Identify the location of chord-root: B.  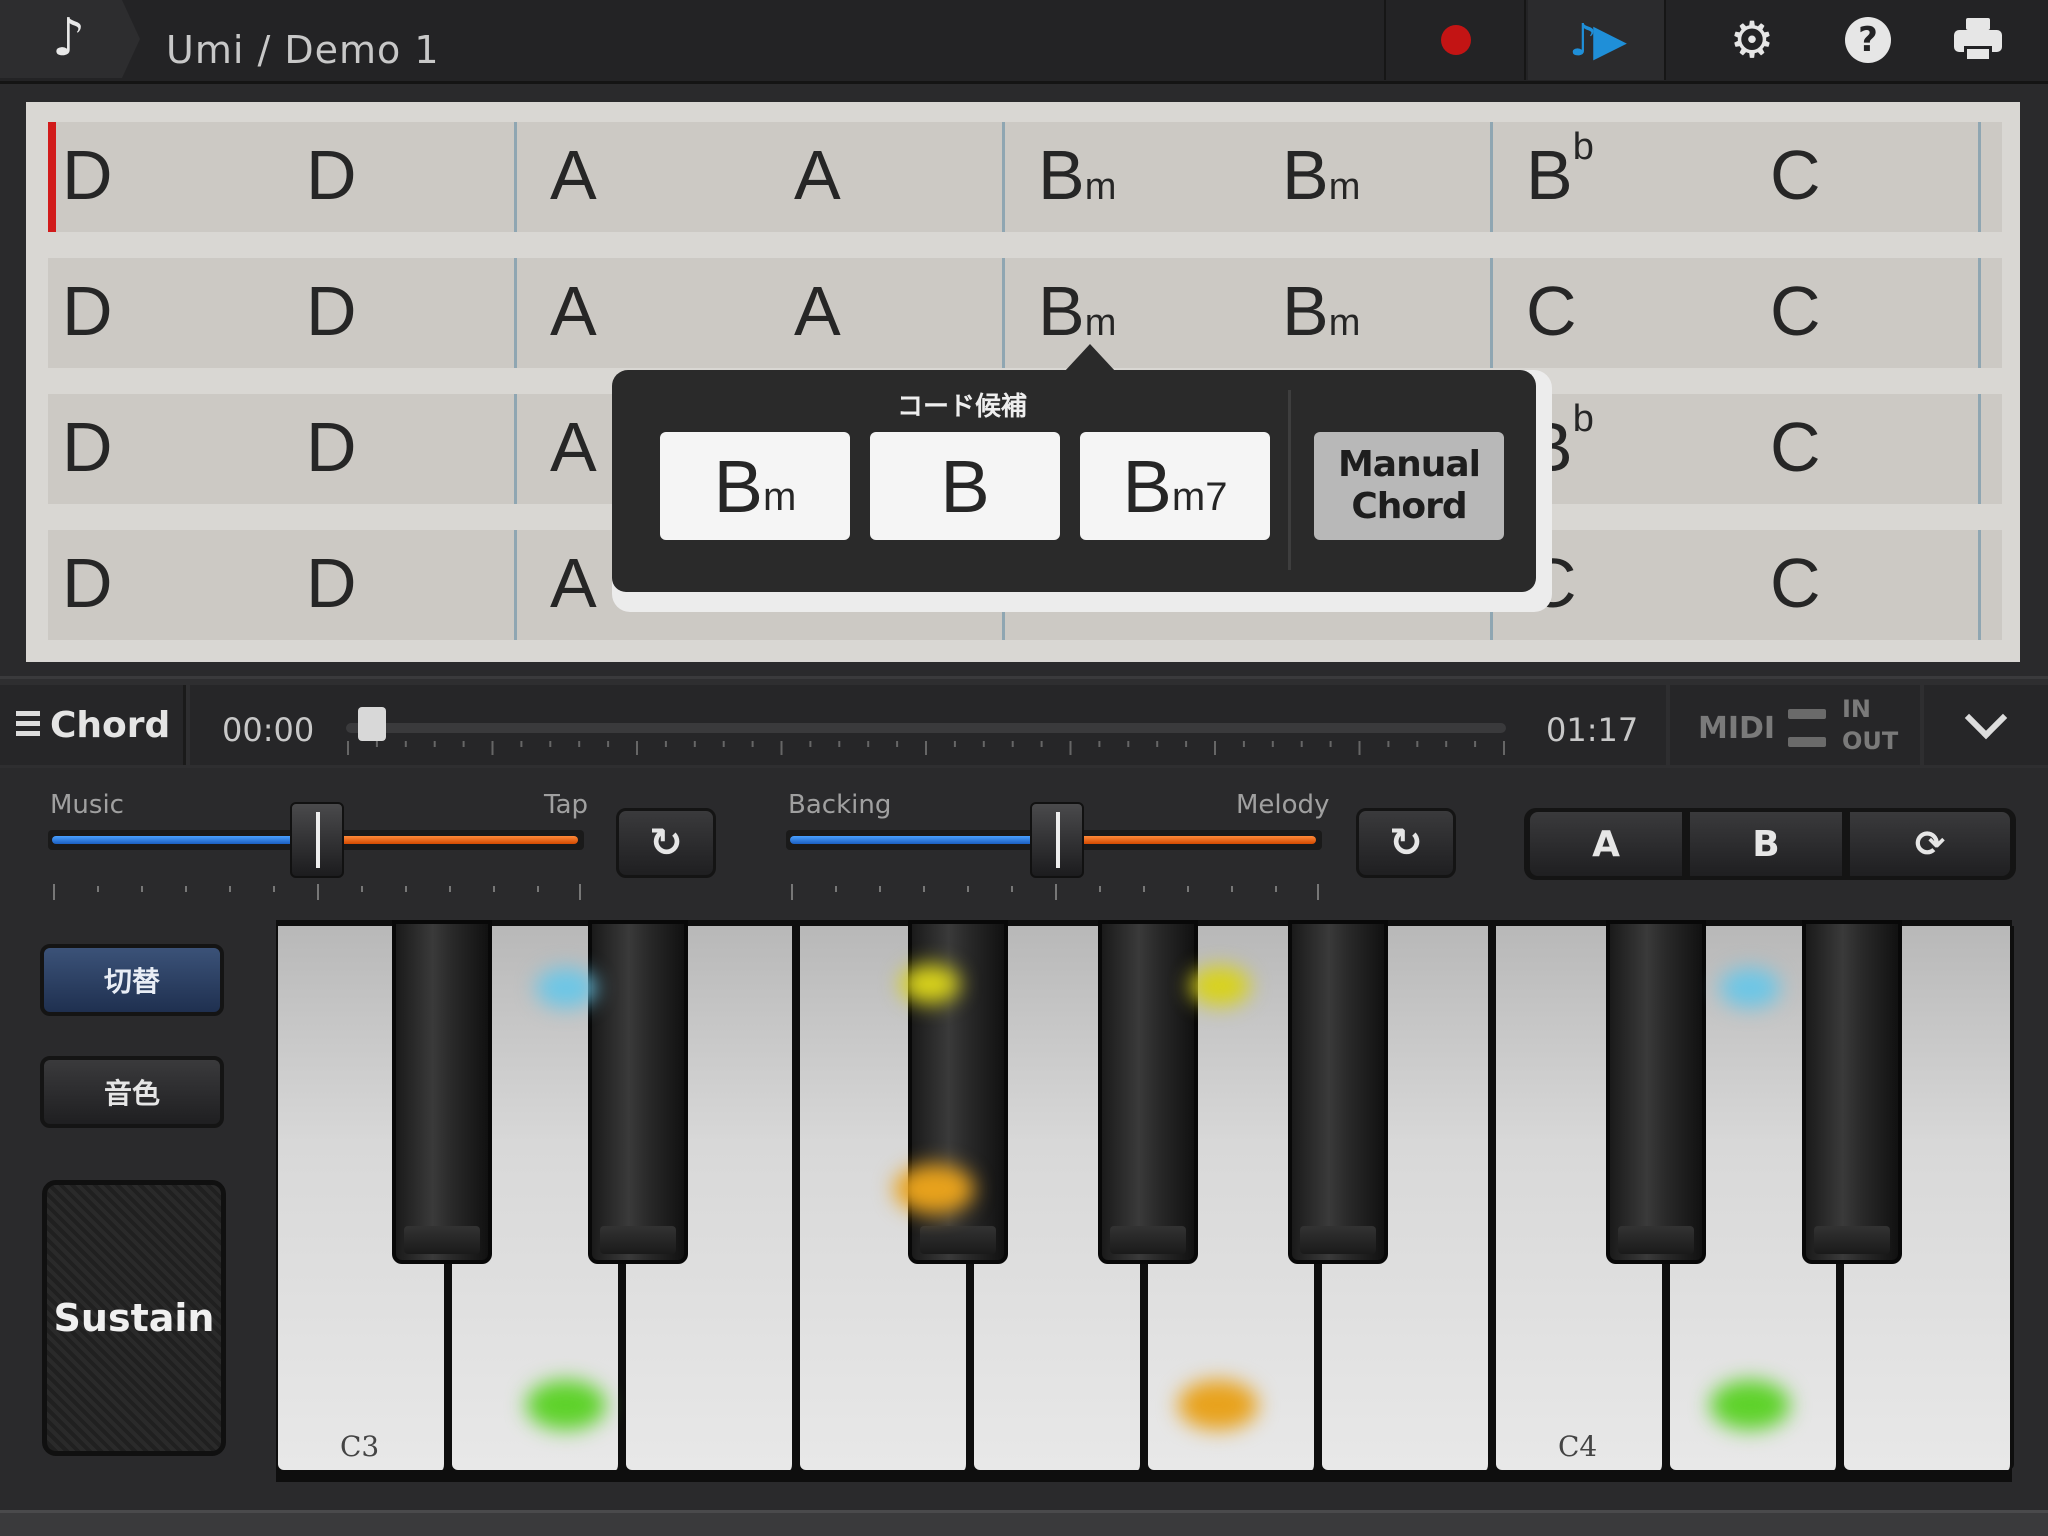
(1305, 175).